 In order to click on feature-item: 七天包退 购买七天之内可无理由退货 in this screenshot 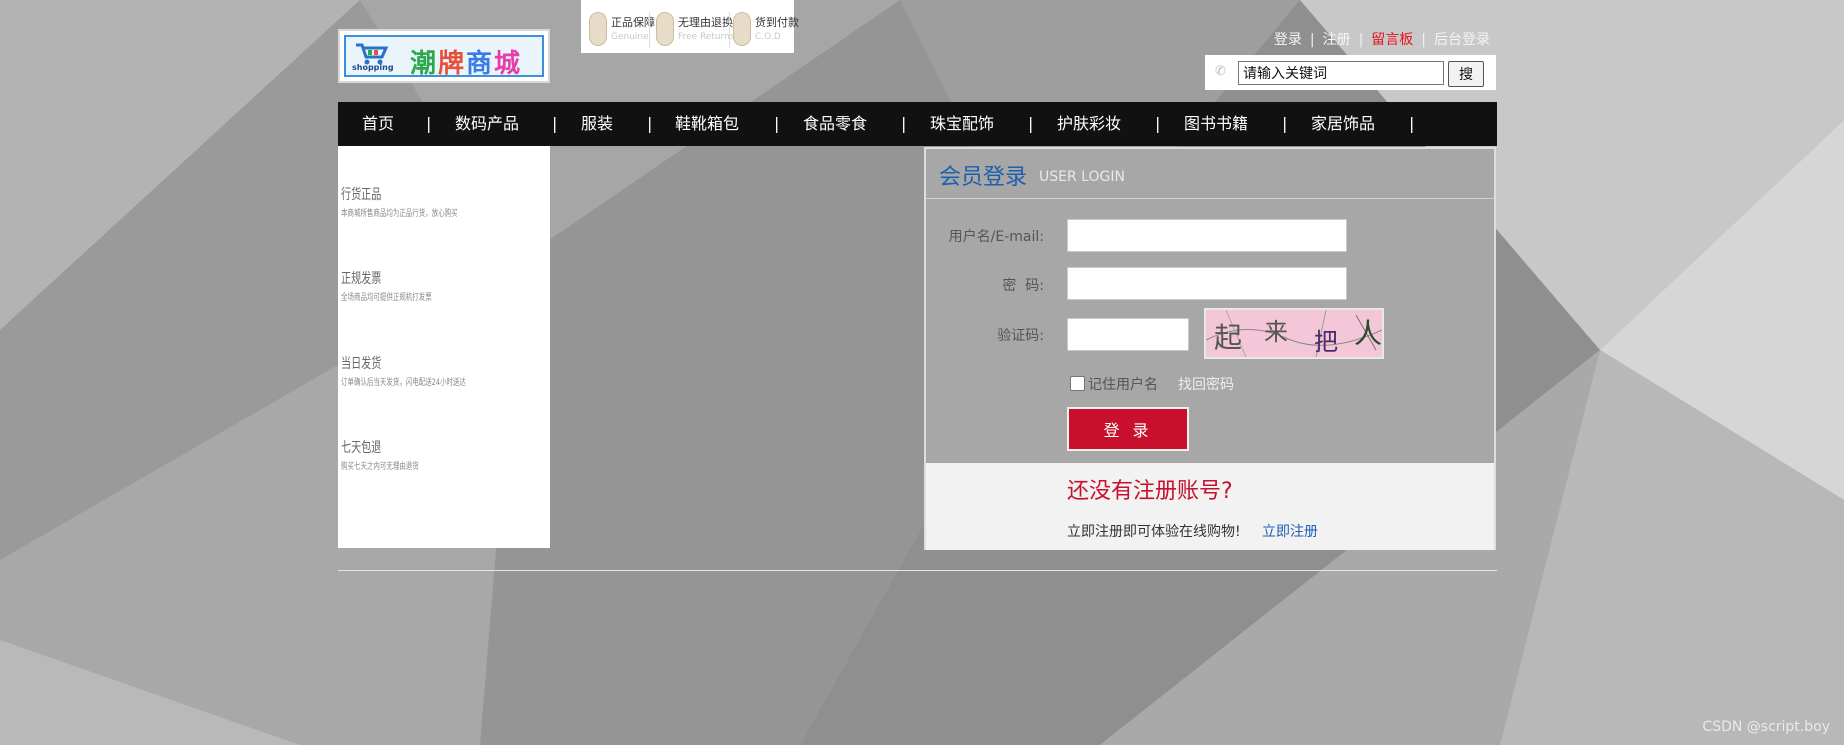, I will do `click(395, 454)`.